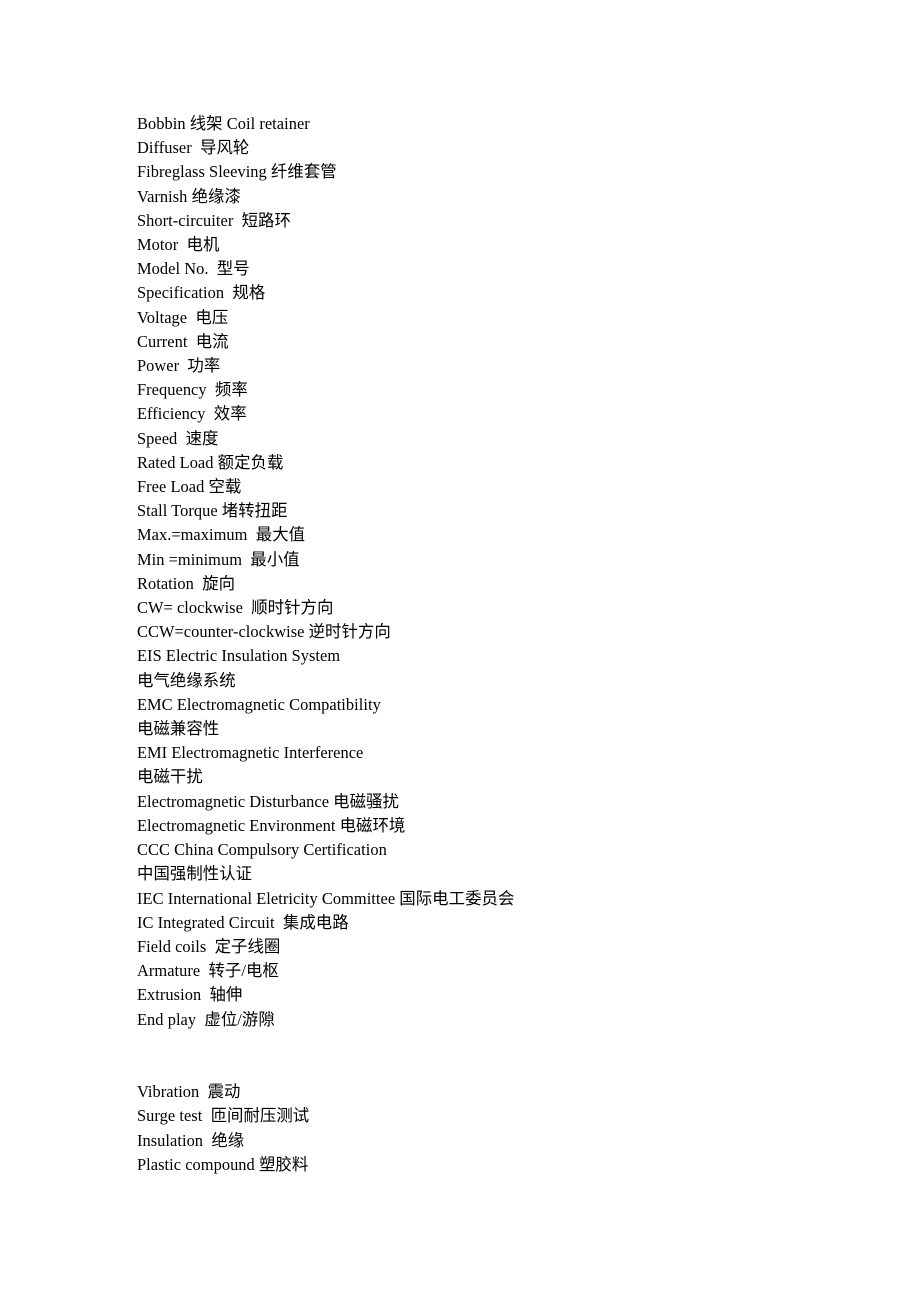  Describe the element at coordinates (208, 971) in the screenshot. I see `glossary-line: Armature 转子/电枢` at that location.